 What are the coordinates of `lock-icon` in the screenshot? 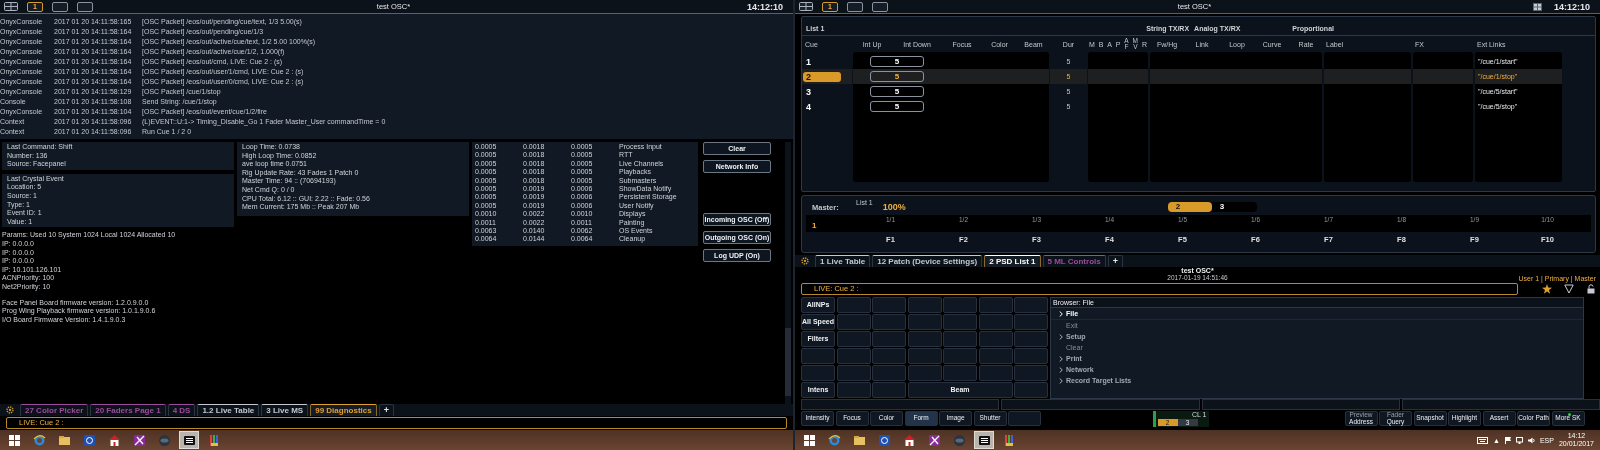 It's located at (1591, 288).